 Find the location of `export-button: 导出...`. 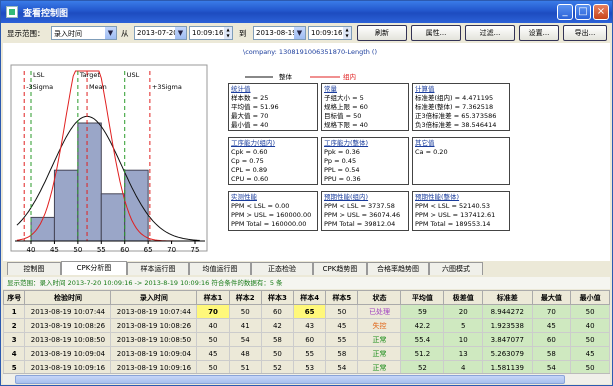

export-button: 导出... is located at coordinates (585, 33).